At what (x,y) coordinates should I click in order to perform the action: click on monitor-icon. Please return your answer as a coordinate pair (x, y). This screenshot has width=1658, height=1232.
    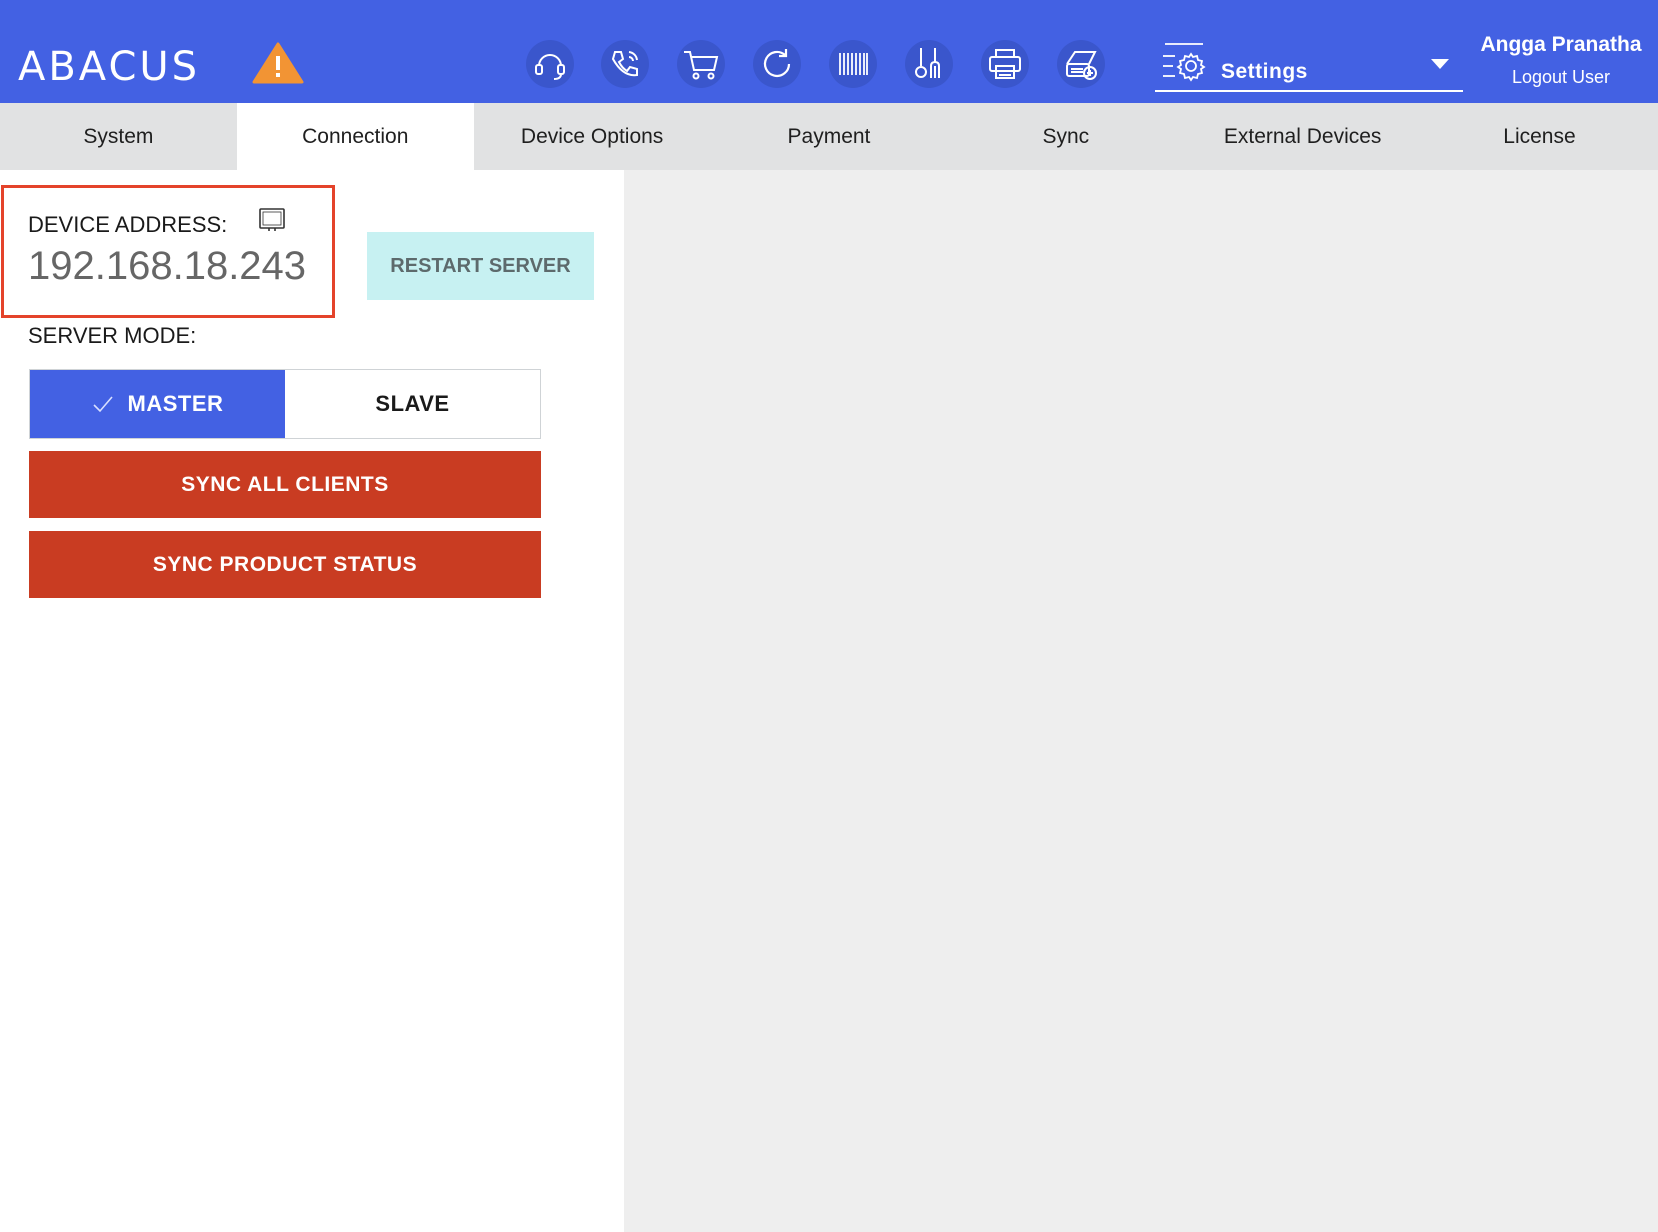
    Looking at the image, I should click on (272, 220).